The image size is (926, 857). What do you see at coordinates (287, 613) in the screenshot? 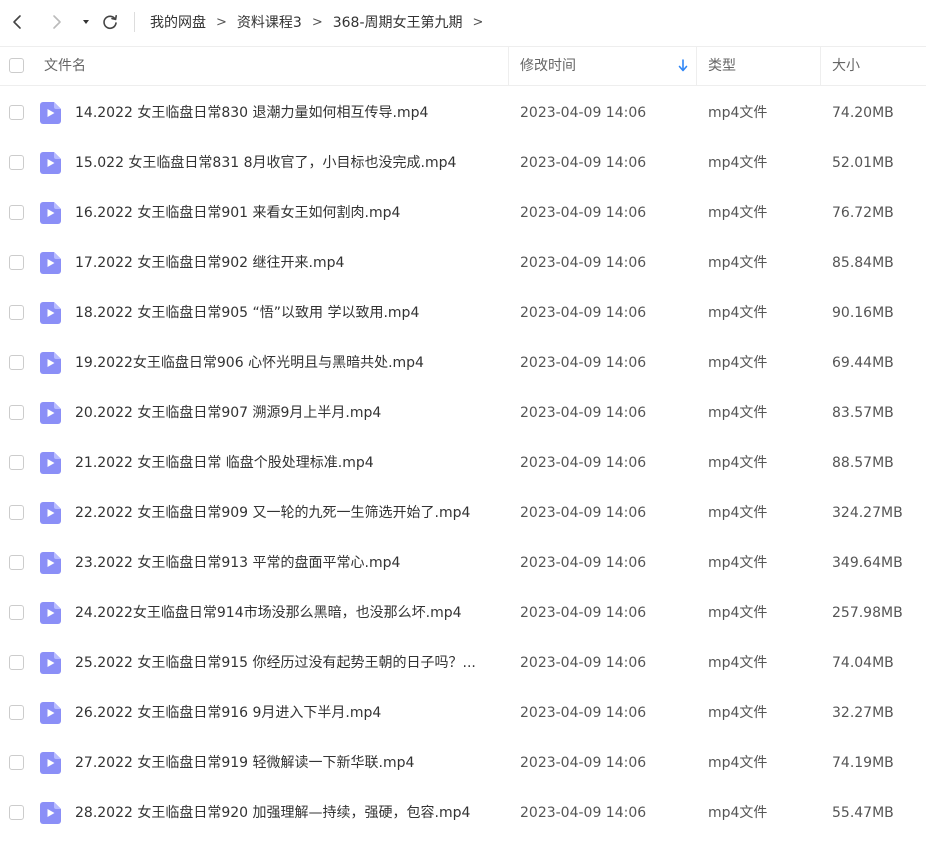
I see `file-name: 24.2022女王临盘日常914市场没那么黑暗，也没那么坏.mp4` at bounding box center [287, 613].